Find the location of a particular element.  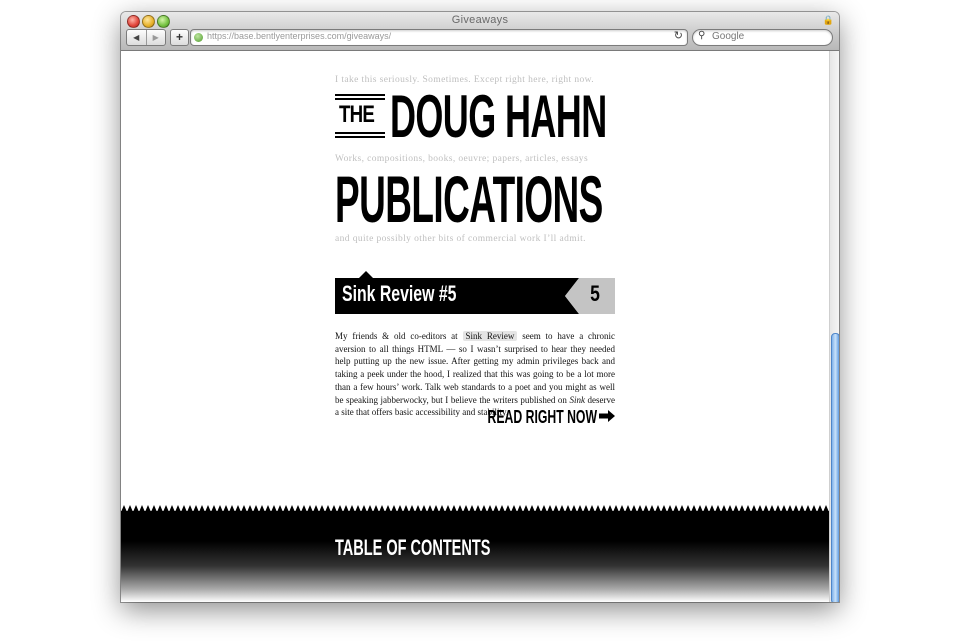

forward-arrow-icon: ▶ is located at coordinates (155, 37).